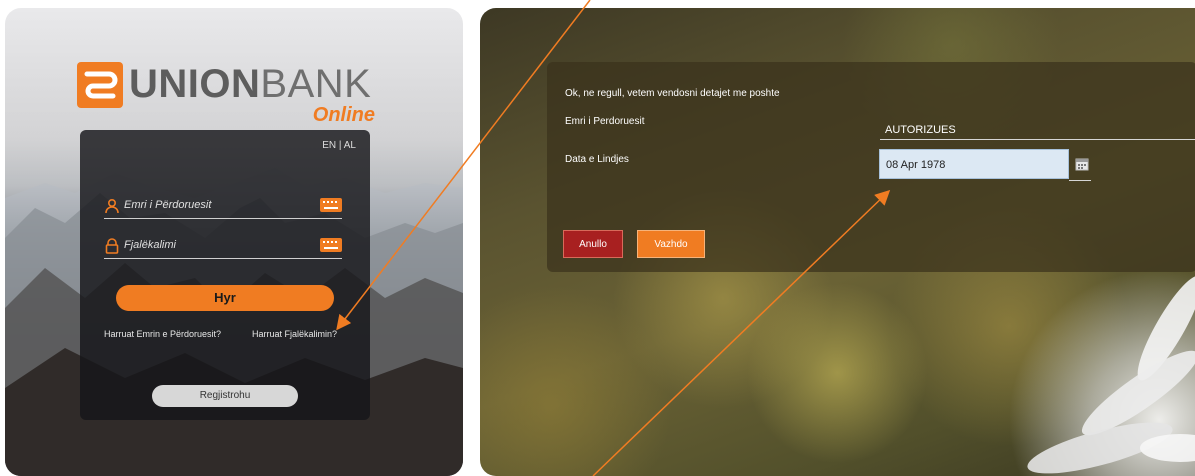  I want to click on dob-input: 08 Apr 1978, so click(974, 164).